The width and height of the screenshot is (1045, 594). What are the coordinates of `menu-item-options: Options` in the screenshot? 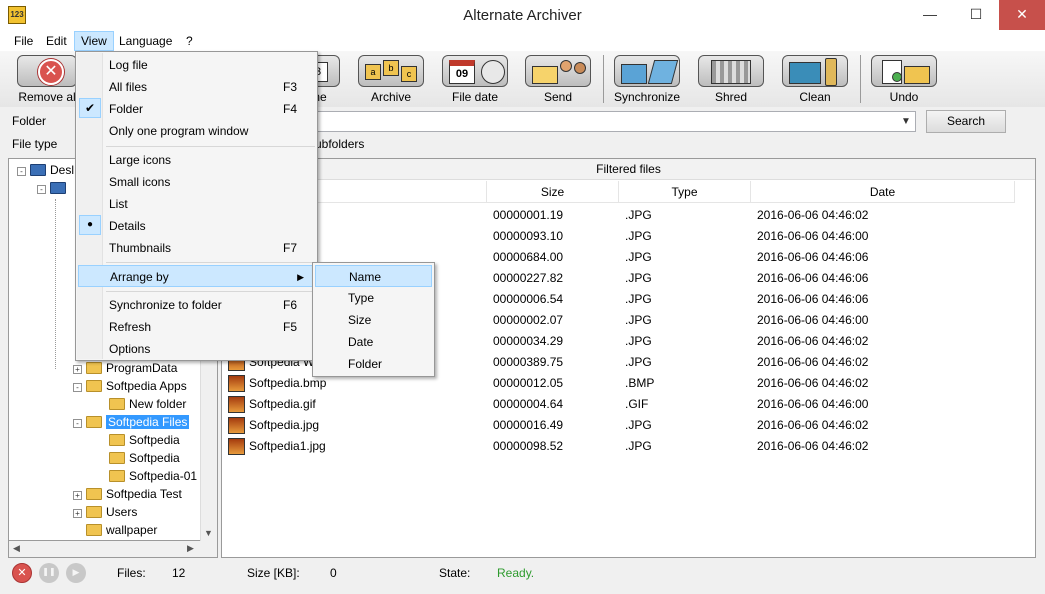 It's located at (196, 349).